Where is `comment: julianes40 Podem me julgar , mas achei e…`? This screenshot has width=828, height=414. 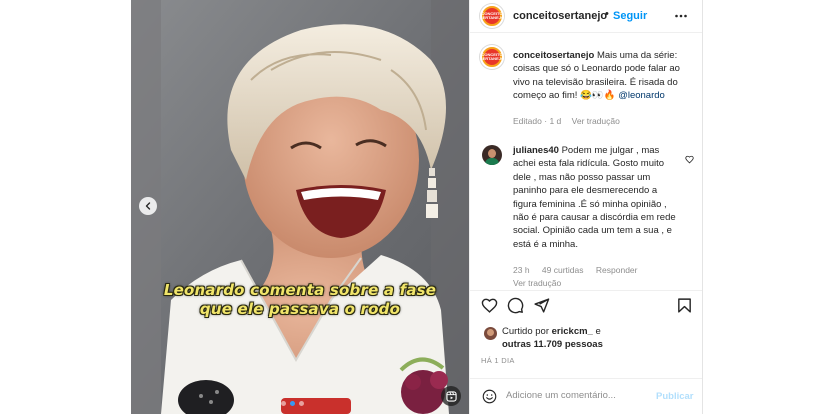 comment: julianes40 Podem me julgar , mas achei e… is located at coordinates (595, 197).